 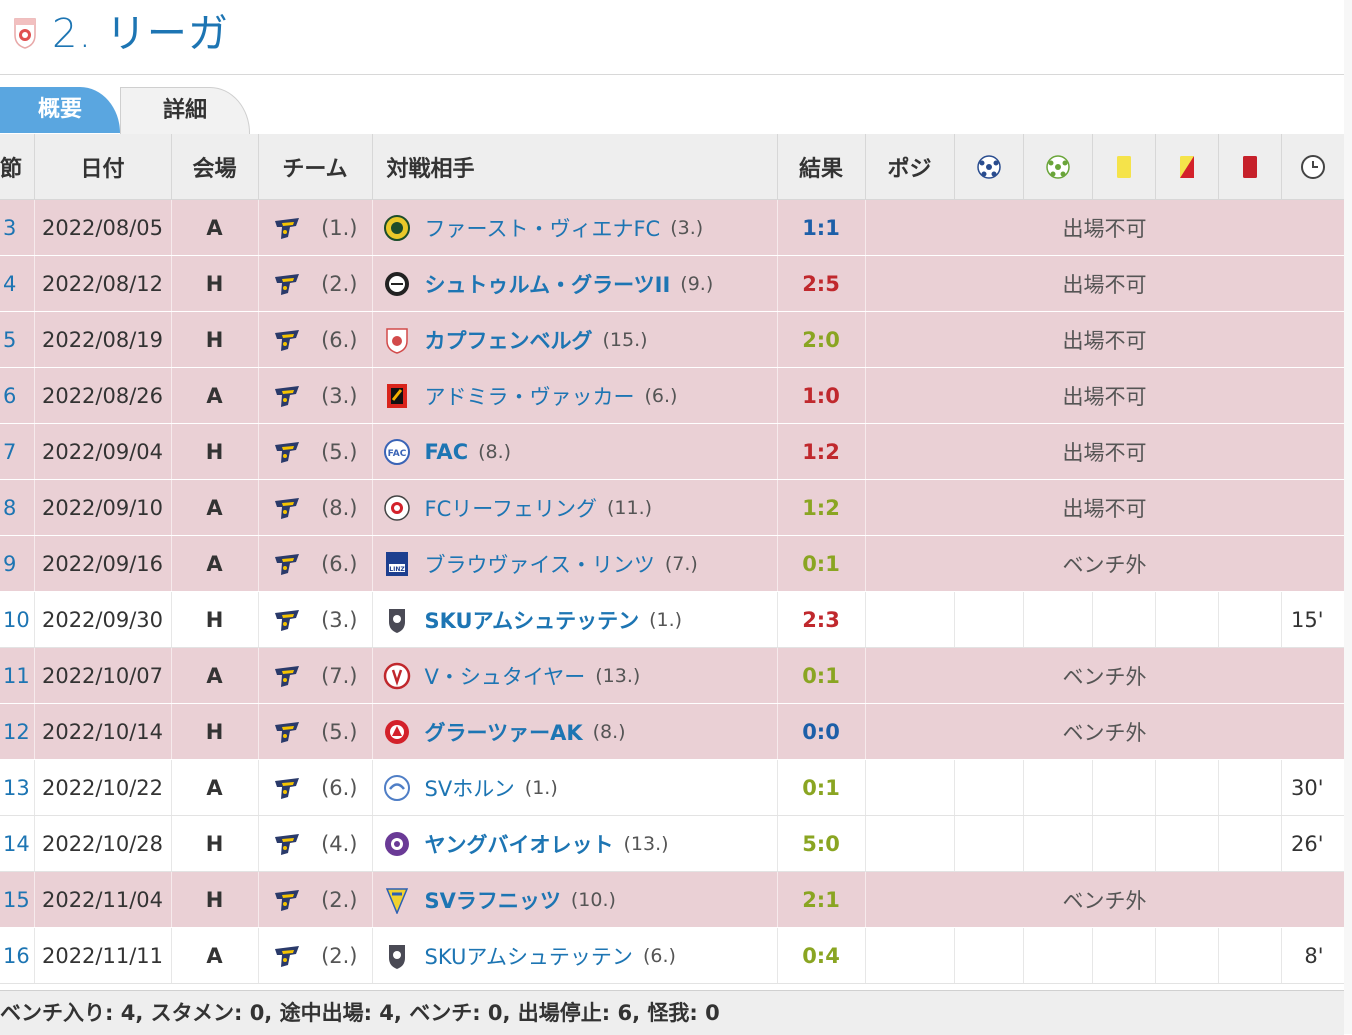 I want to click on opponent-cell: シュトゥルム・グラーツII (9.), so click(x=575, y=283).